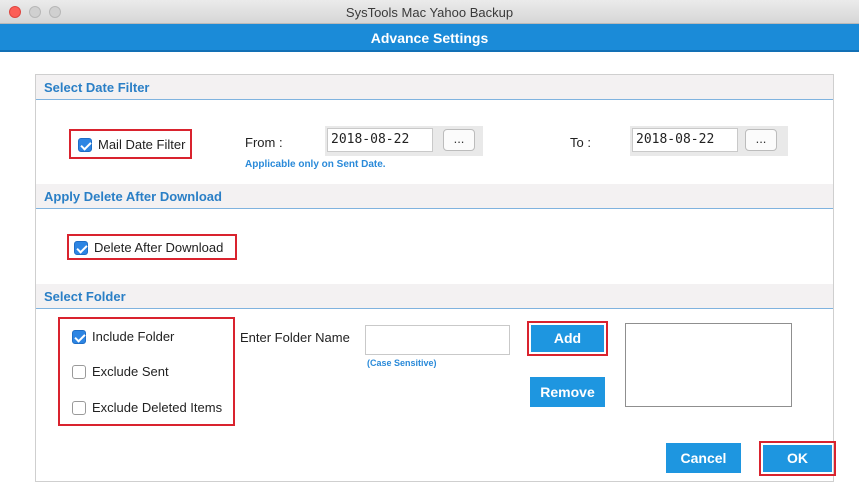 The width and height of the screenshot is (859, 499). What do you see at coordinates (157, 408) in the screenshot?
I see `checkbox-label: Exclude Deleted Items` at bounding box center [157, 408].